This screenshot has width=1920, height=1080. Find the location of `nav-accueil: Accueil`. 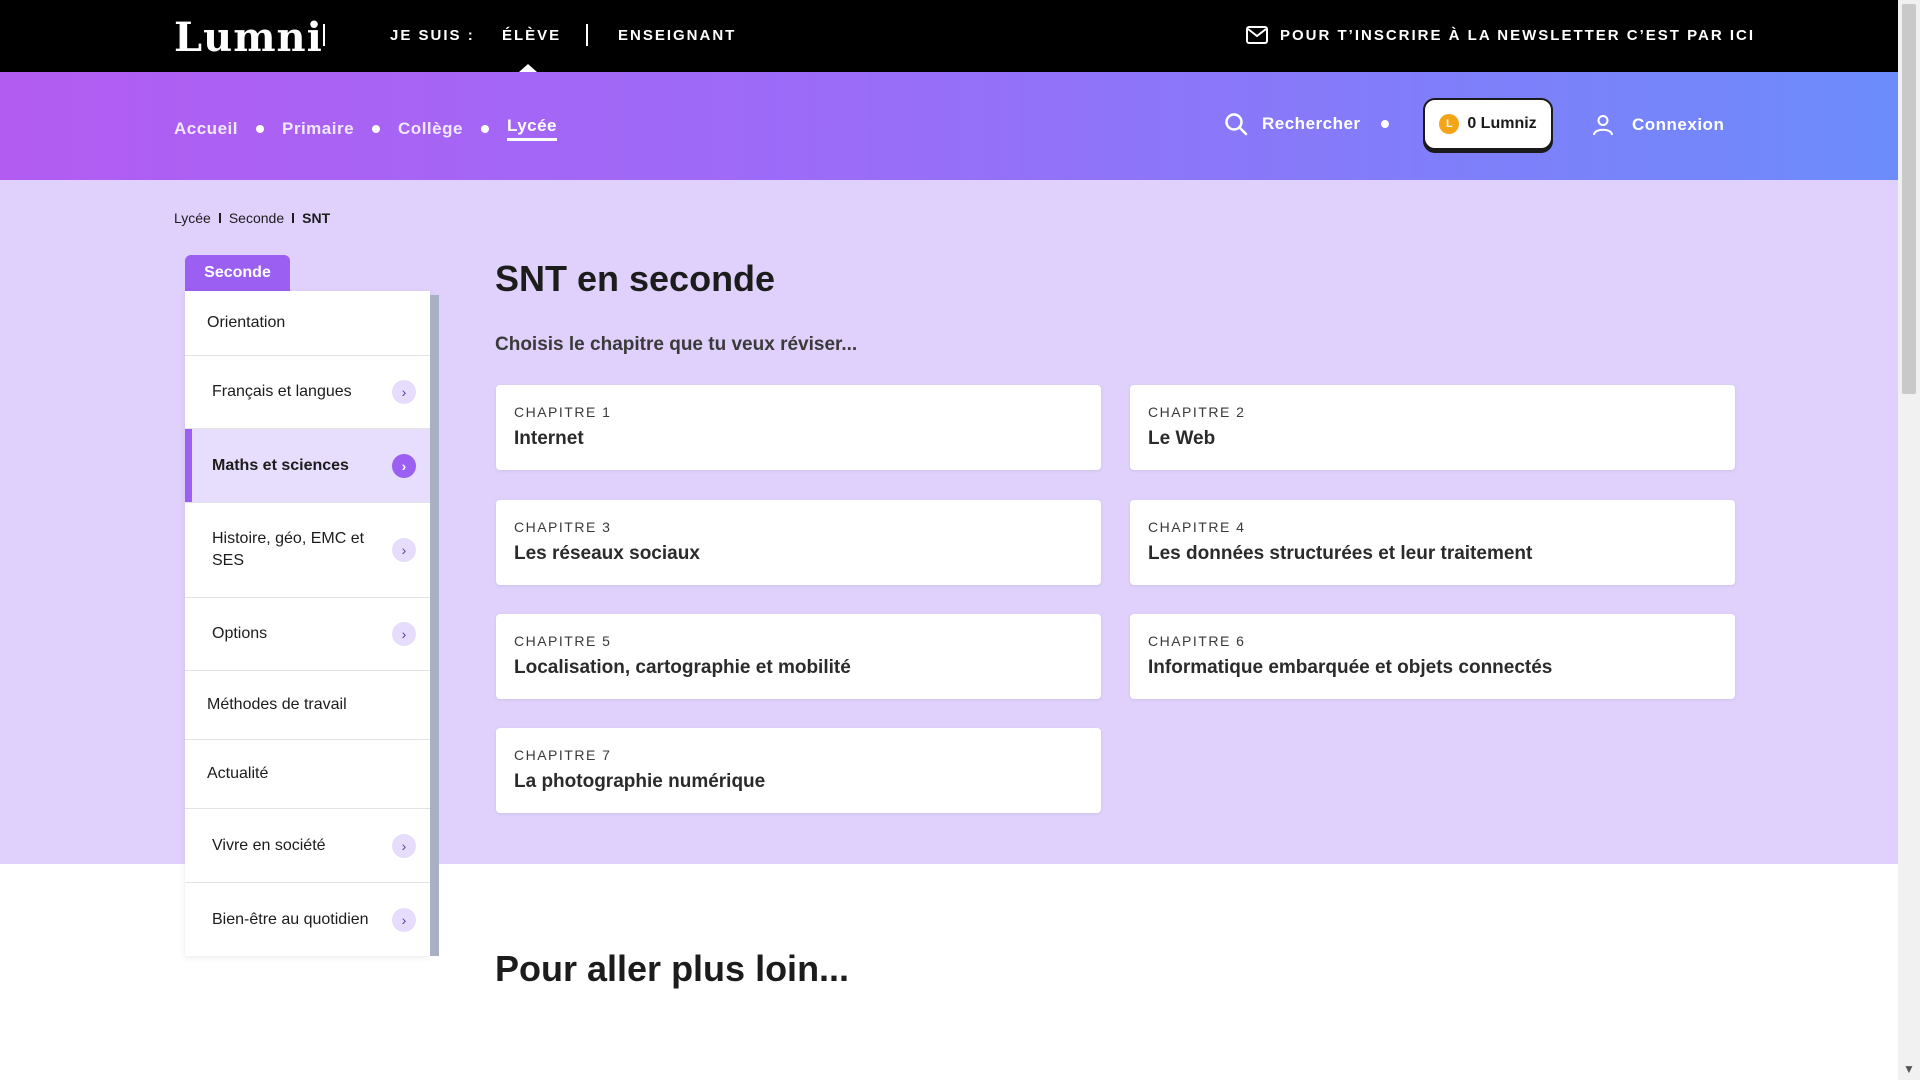

nav-accueil: Accueil is located at coordinates (206, 129).